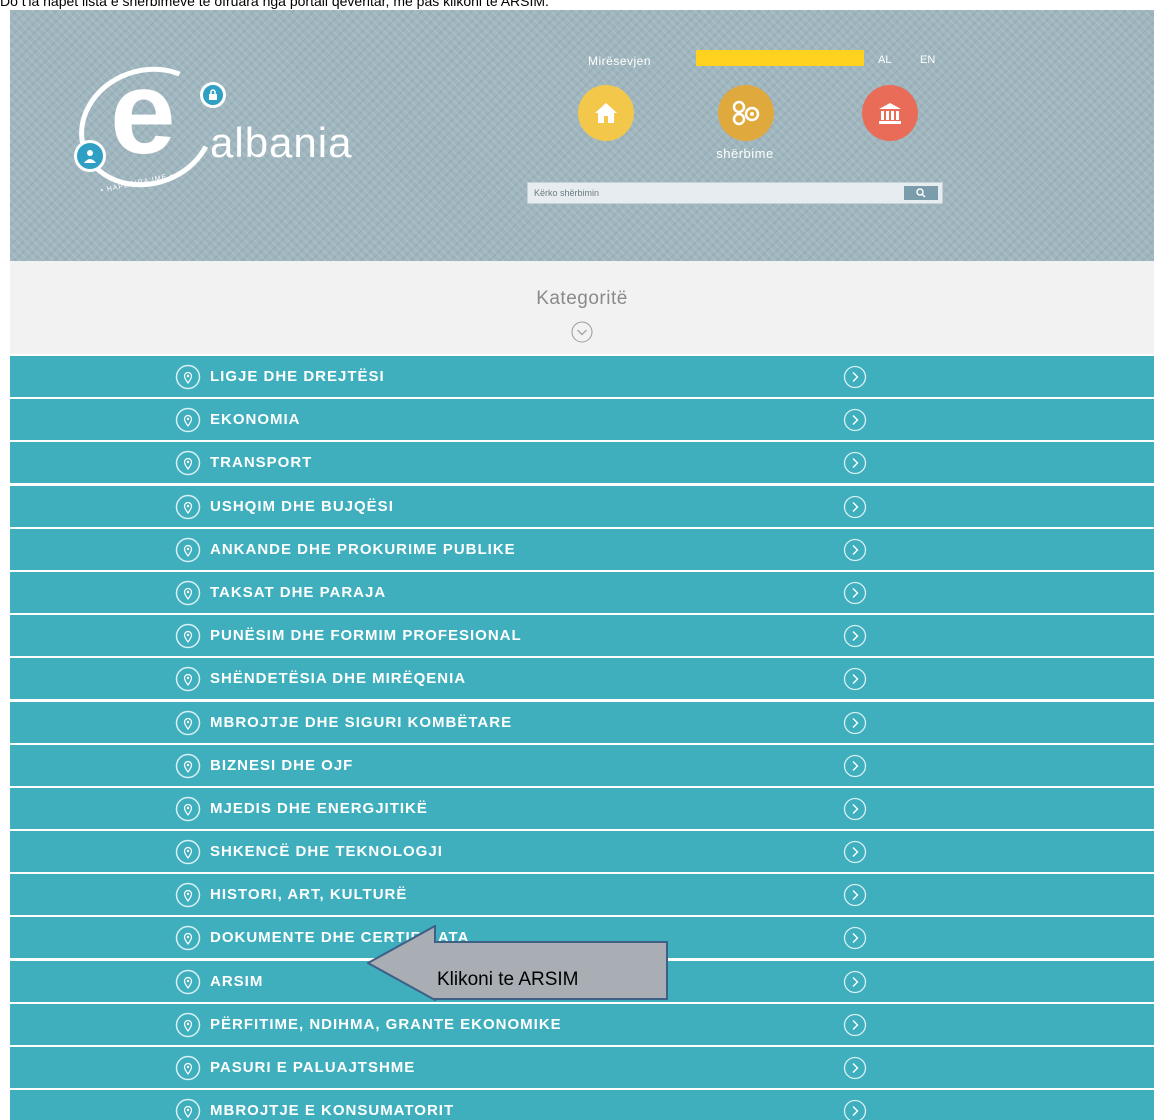  I want to click on institution-icon, so click(890, 113).